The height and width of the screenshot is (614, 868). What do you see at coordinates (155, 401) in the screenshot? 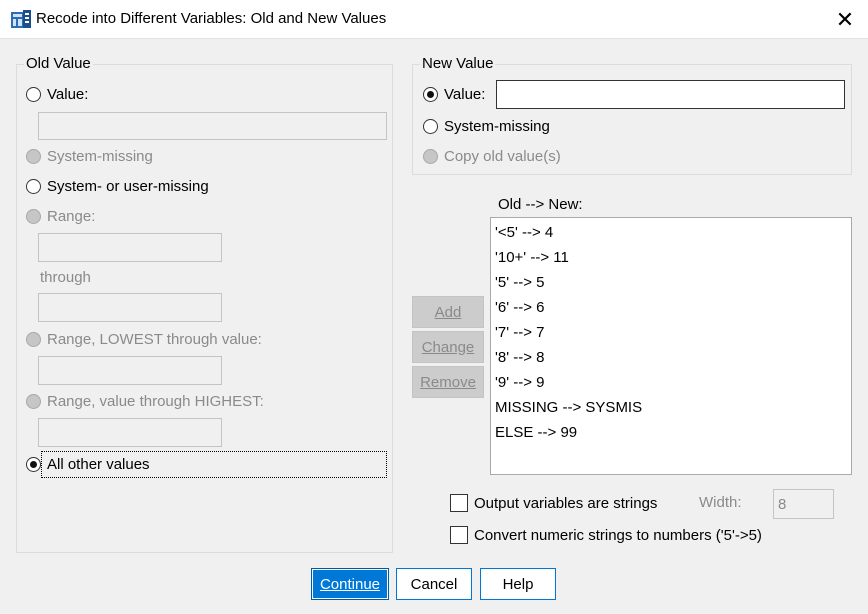
I see `old-range-highest-label: Range, value through HIGHEST:` at bounding box center [155, 401].